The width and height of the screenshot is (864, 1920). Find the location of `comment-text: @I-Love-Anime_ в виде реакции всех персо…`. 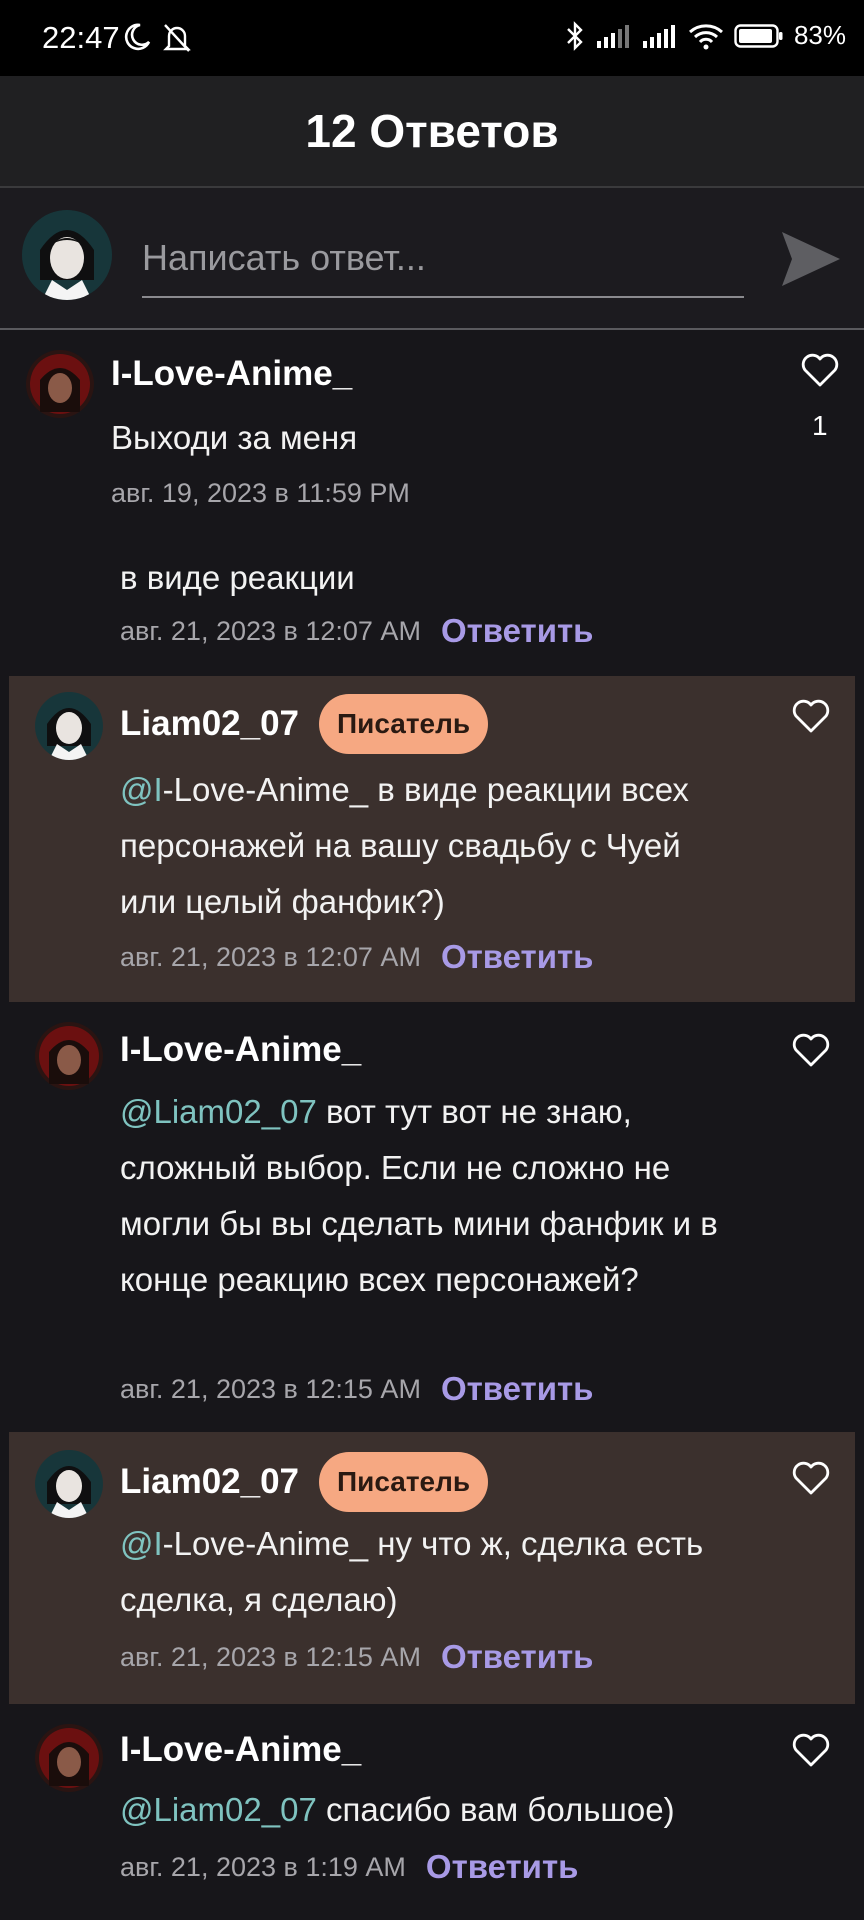

comment-text: @I-Love-Anime_ в виде реакции всех персо… is located at coordinates (404, 845).